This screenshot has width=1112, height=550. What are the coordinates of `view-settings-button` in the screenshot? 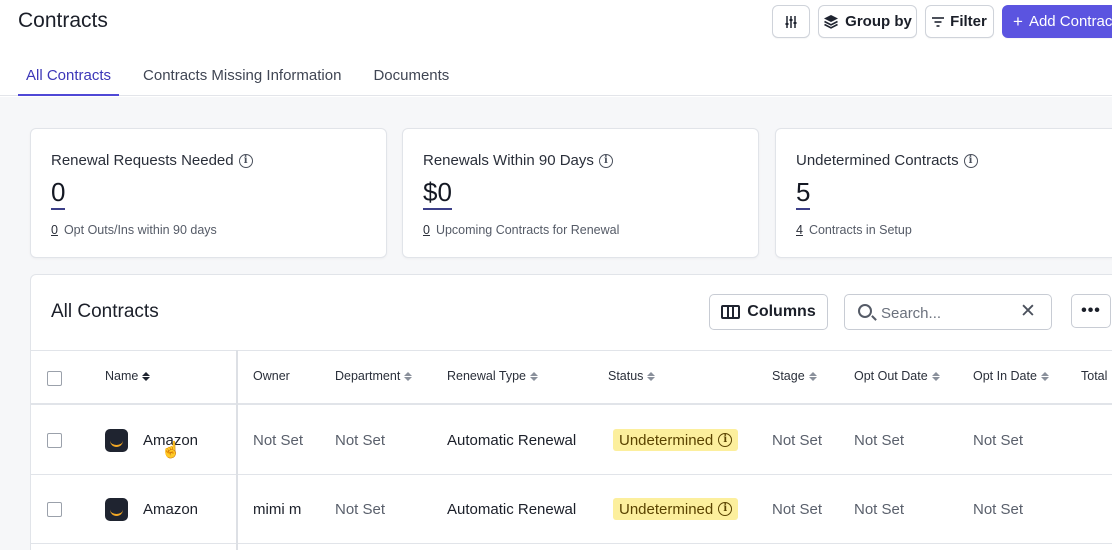 It's located at (791, 21).